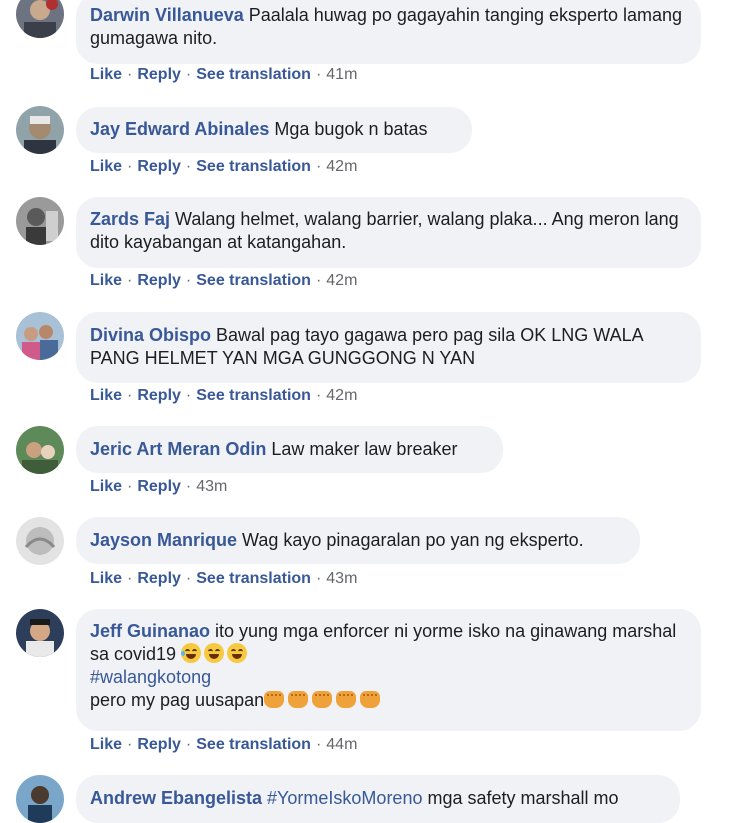 This screenshot has height=823, width=750. I want to click on comment-author: Jayson Manrique, so click(163, 540).